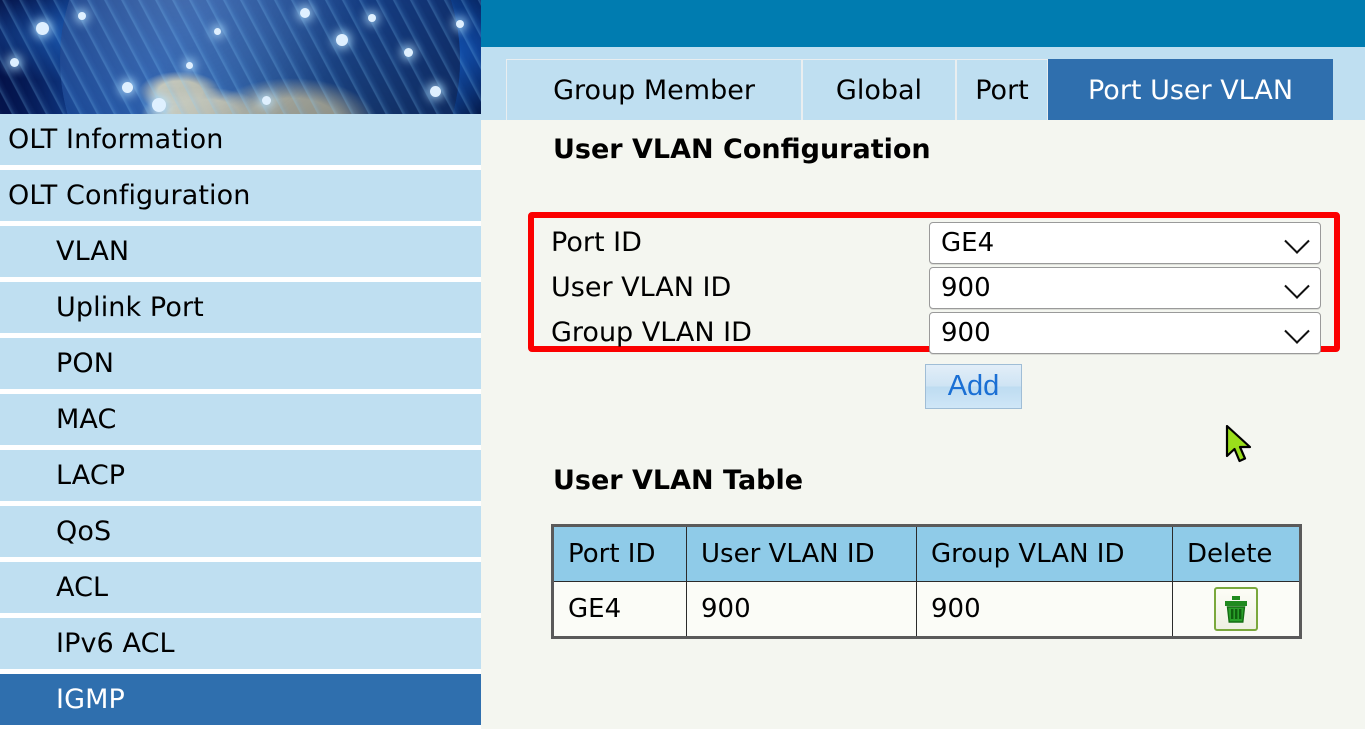 This screenshot has width=1365, height=729. I want to click on page-header-band: g, so click(923, 23).